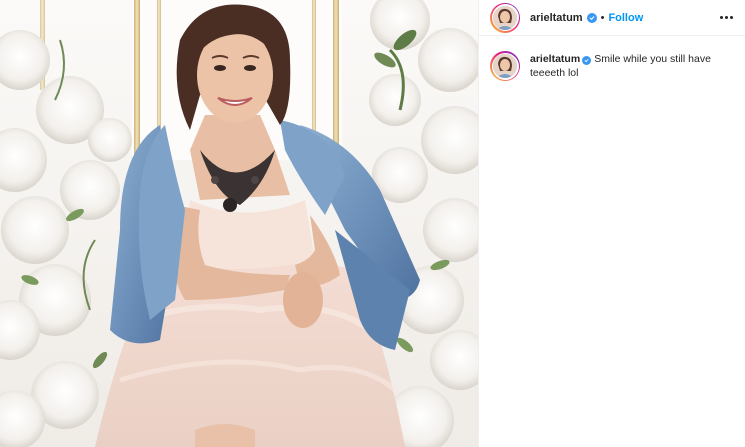  I want to click on follow-button: Follow, so click(625, 18).